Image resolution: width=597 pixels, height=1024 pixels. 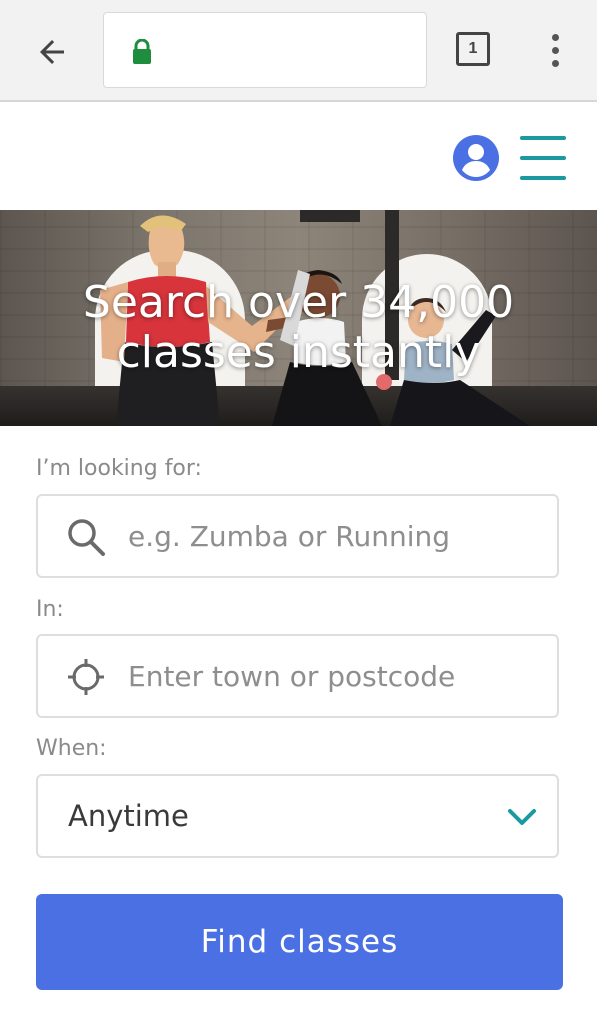 What do you see at coordinates (298, 157) in the screenshot?
I see `site-header` at bounding box center [298, 157].